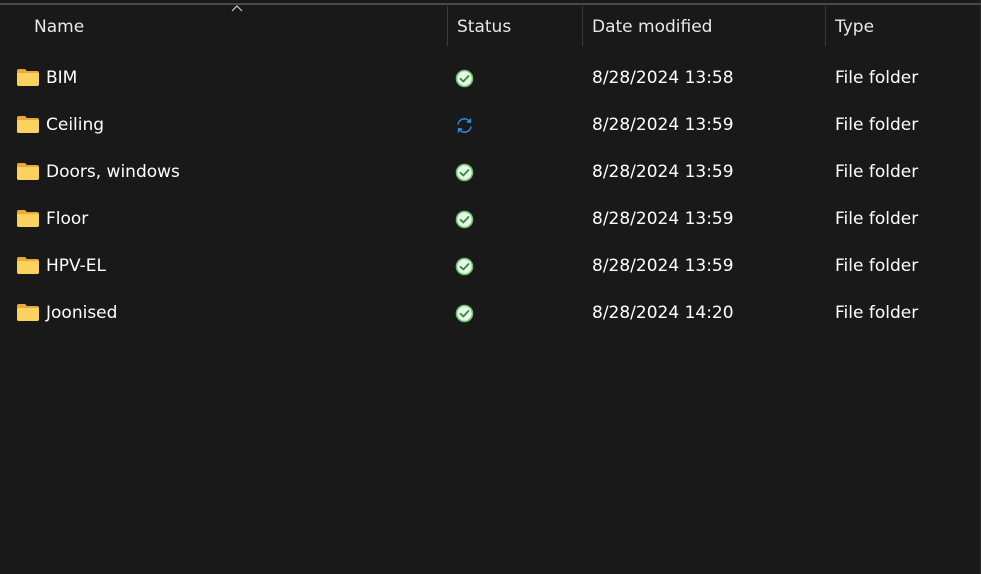  Describe the element at coordinates (490, 266) in the screenshot. I see `table-row: HPV-EL 8/28/2024 13:59 File folder` at that location.